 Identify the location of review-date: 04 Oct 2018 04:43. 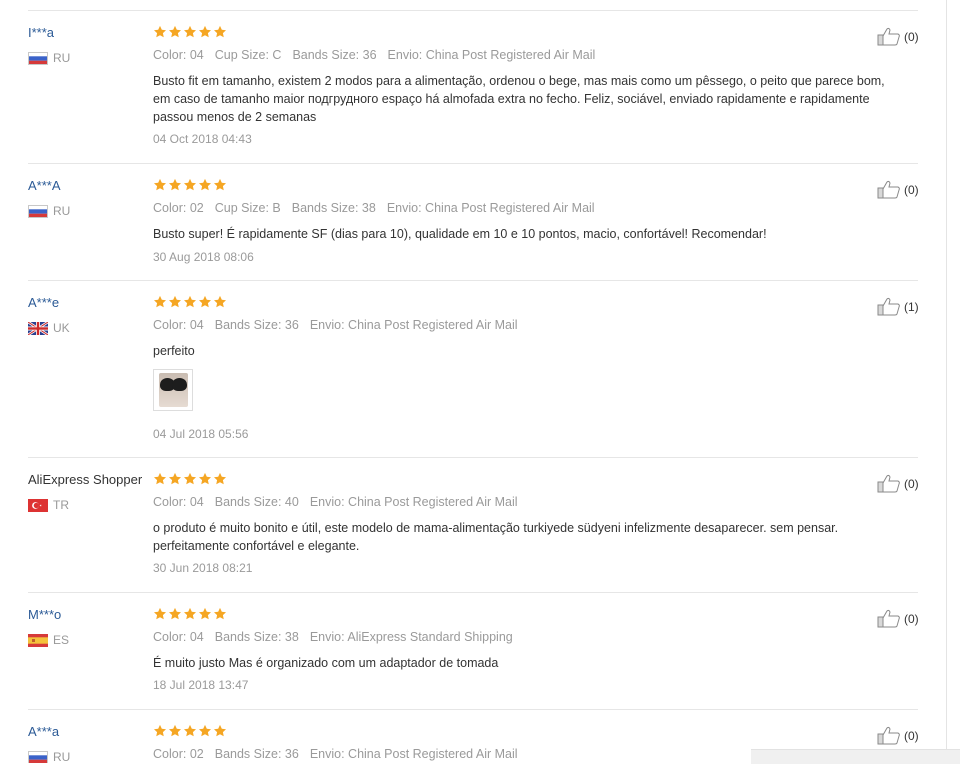
(202, 139).